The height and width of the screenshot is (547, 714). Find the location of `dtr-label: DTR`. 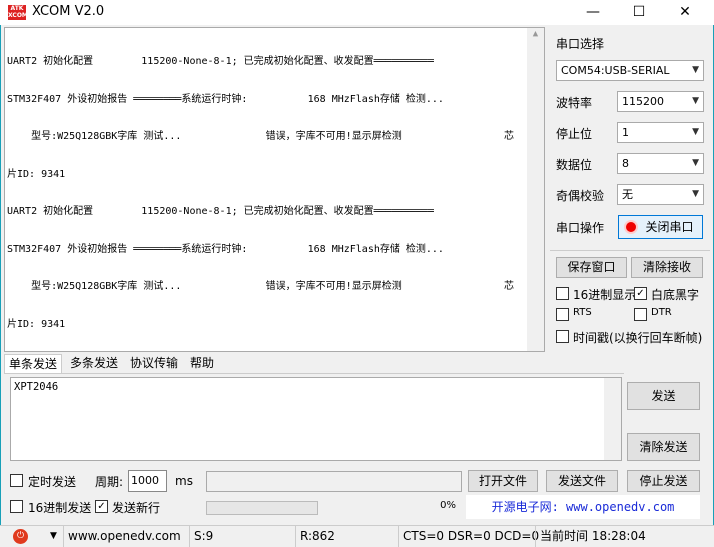

dtr-label: DTR is located at coordinates (661, 312).